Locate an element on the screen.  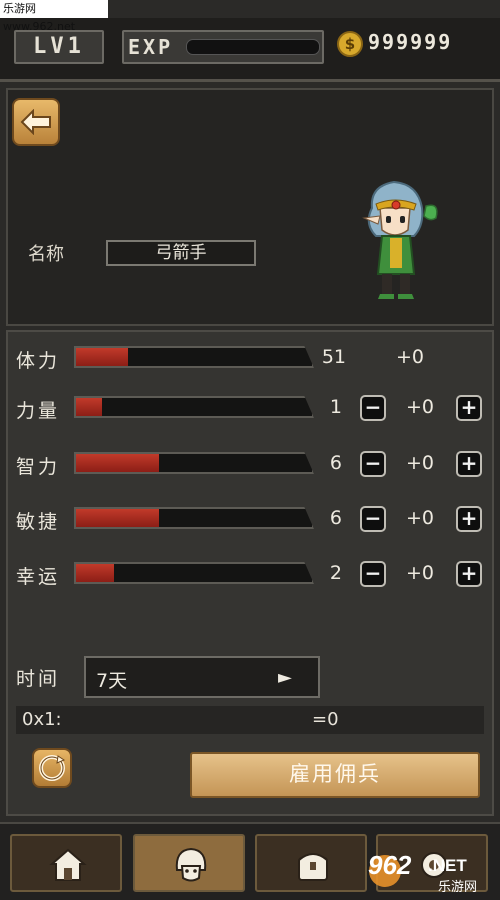
exp-bar is located at coordinates (253, 47).